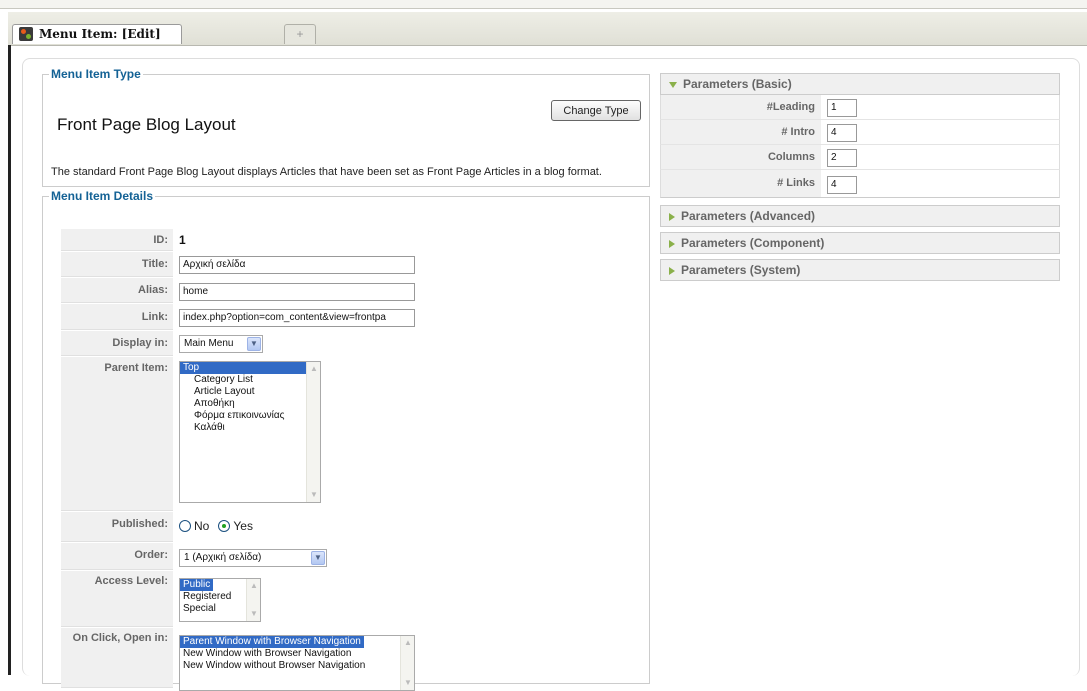  What do you see at coordinates (297, 265) in the screenshot?
I see `title-input: Αρχική σελίδα` at bounding box center [297, 265].